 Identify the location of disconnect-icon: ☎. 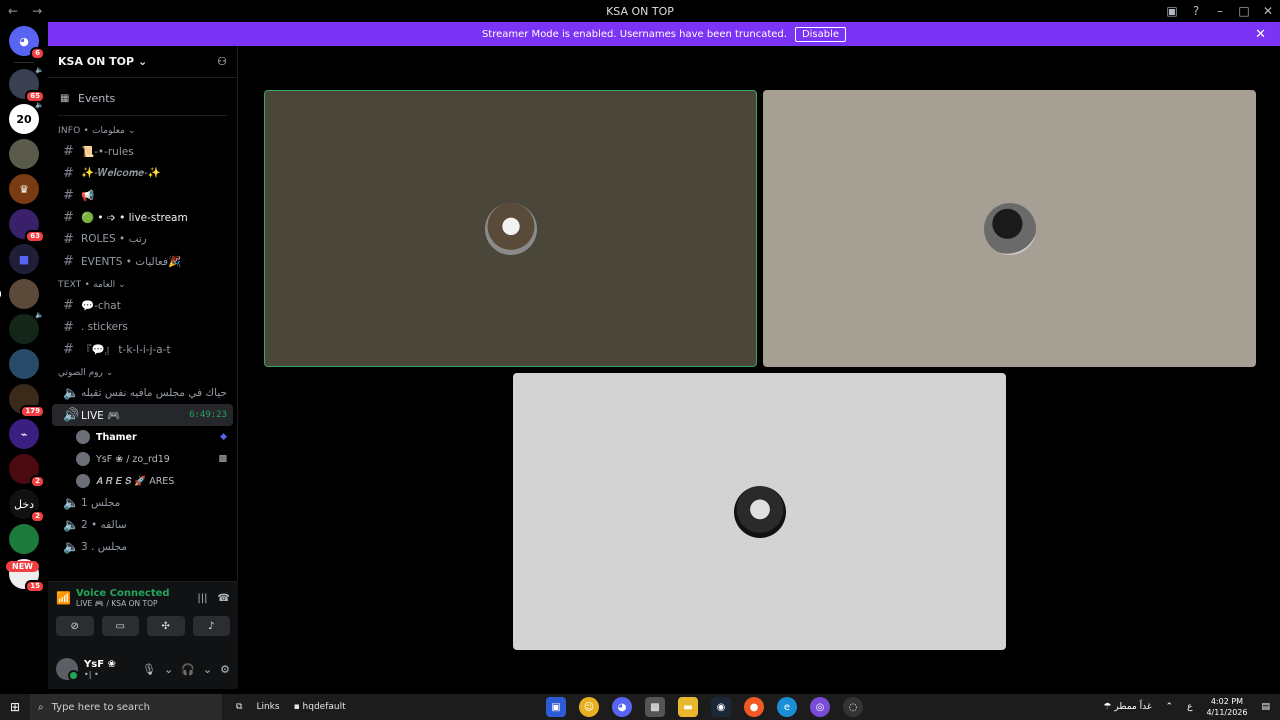
(224, 598).